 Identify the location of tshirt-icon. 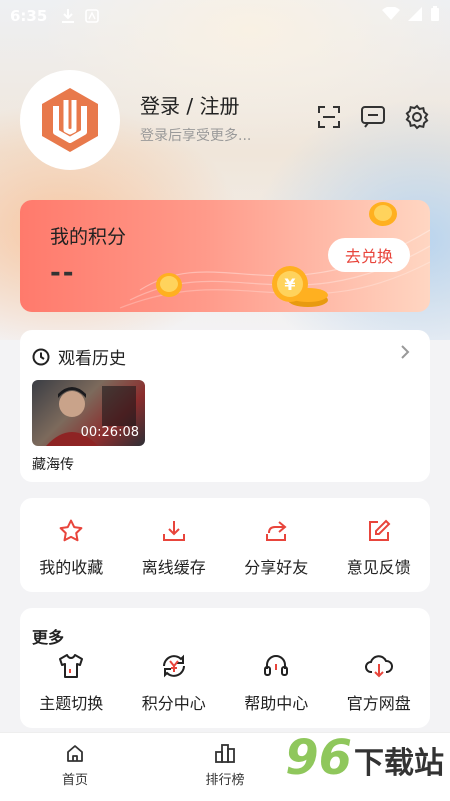
(71, 666).